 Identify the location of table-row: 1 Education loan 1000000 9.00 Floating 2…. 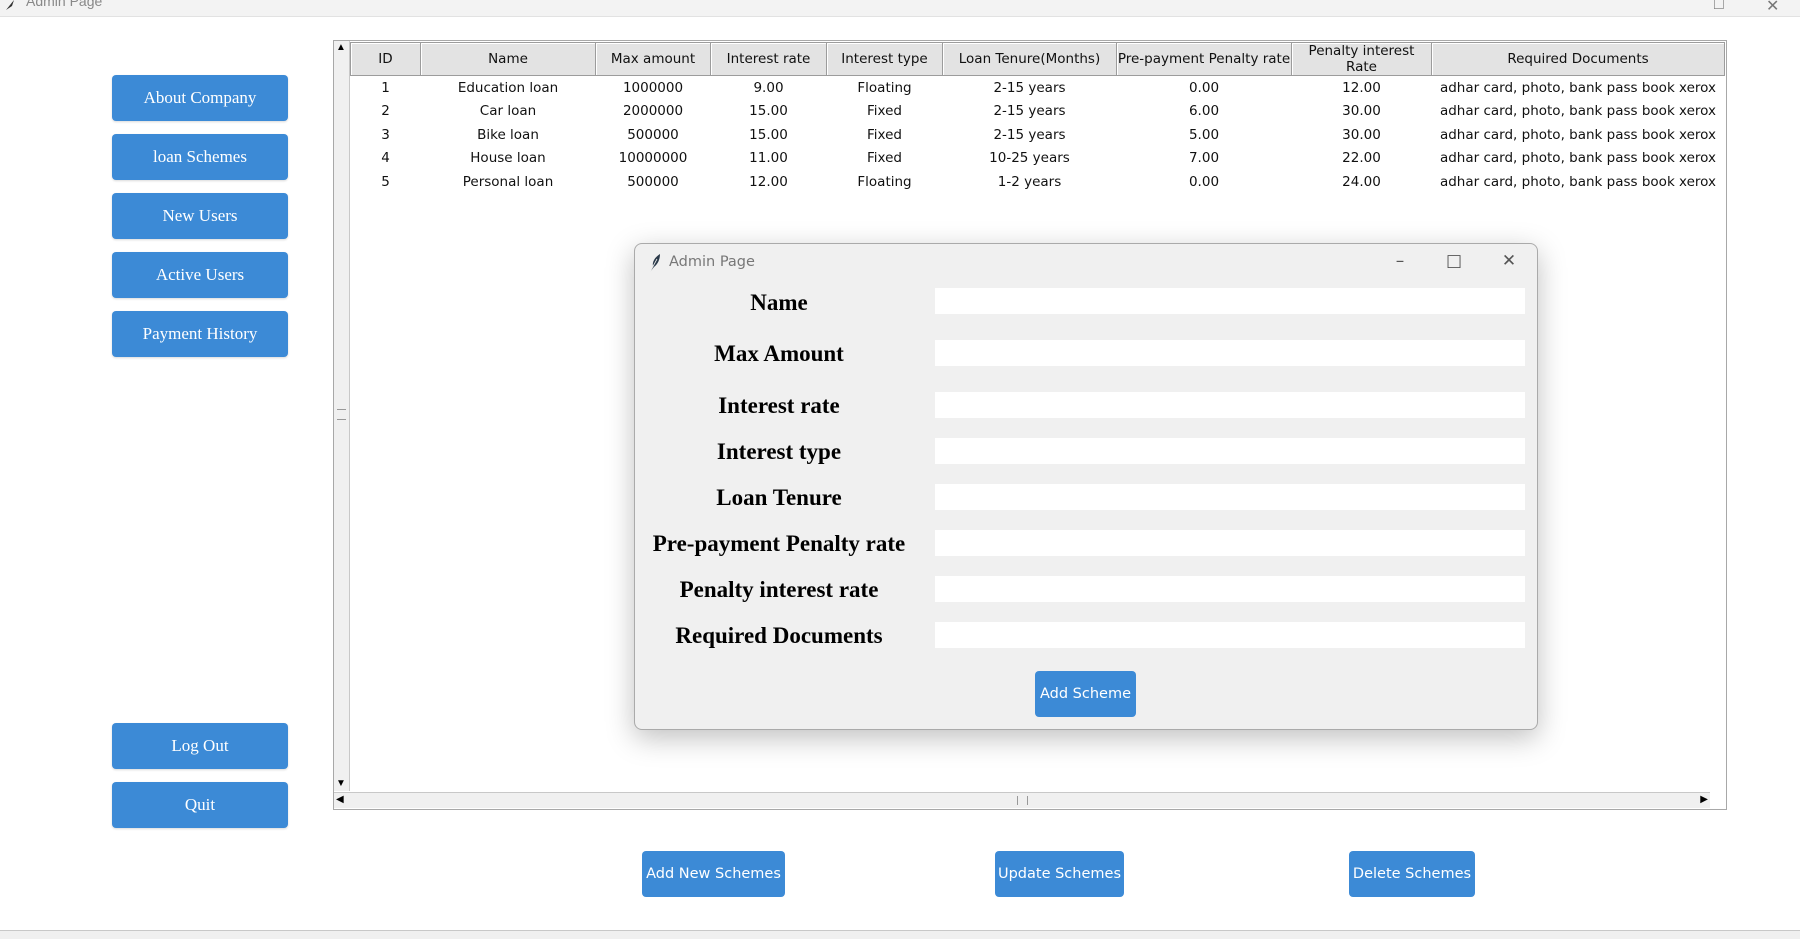
(1038, 88).